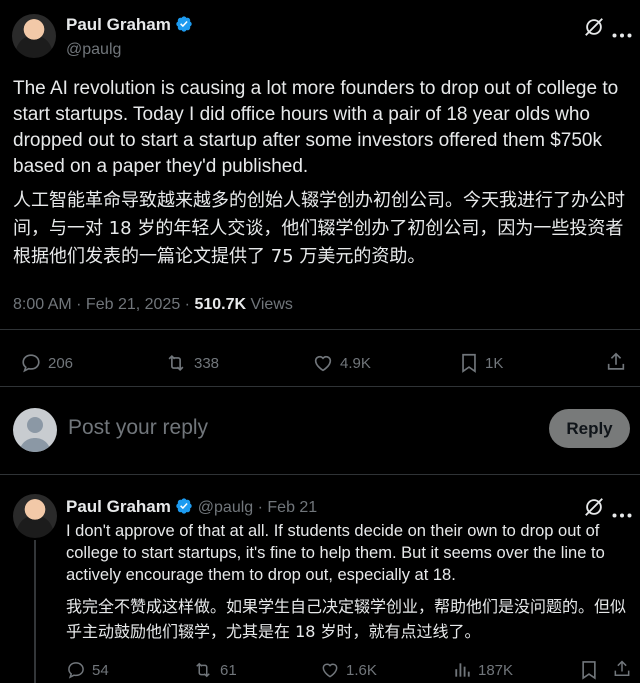  Describe the element at coordinates (129, 37) in the screenshot. I see `author-header: Paul Graham @paulg` at that location.